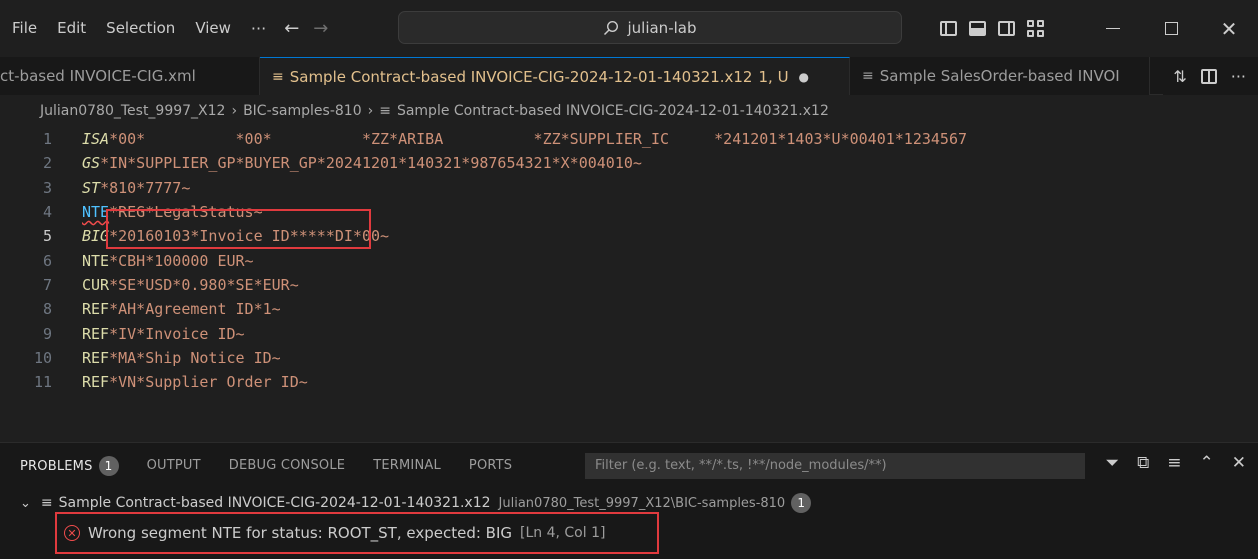 This screenshot has width=1258, height=559. I want to click on line-number: 11, so click(42, 382).